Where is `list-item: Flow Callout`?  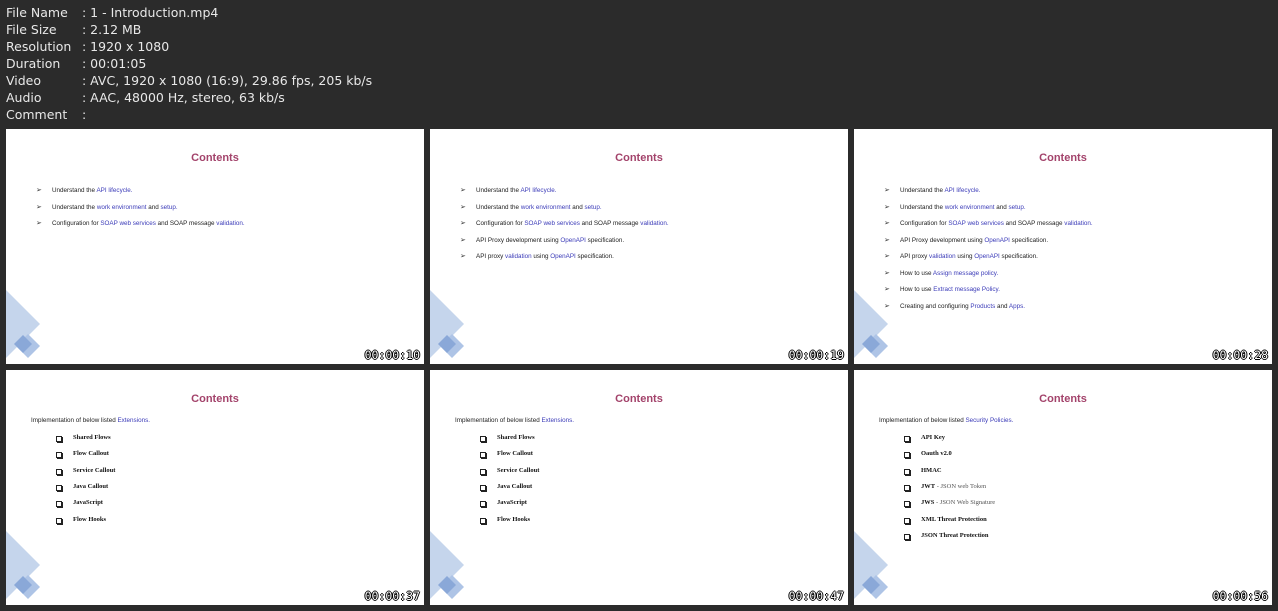 list-item: Flow Callout is located at coordinates (515, 453).